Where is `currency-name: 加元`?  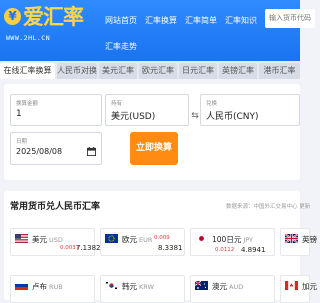 currency-name: 加元 is located at coordinates (309, 286).